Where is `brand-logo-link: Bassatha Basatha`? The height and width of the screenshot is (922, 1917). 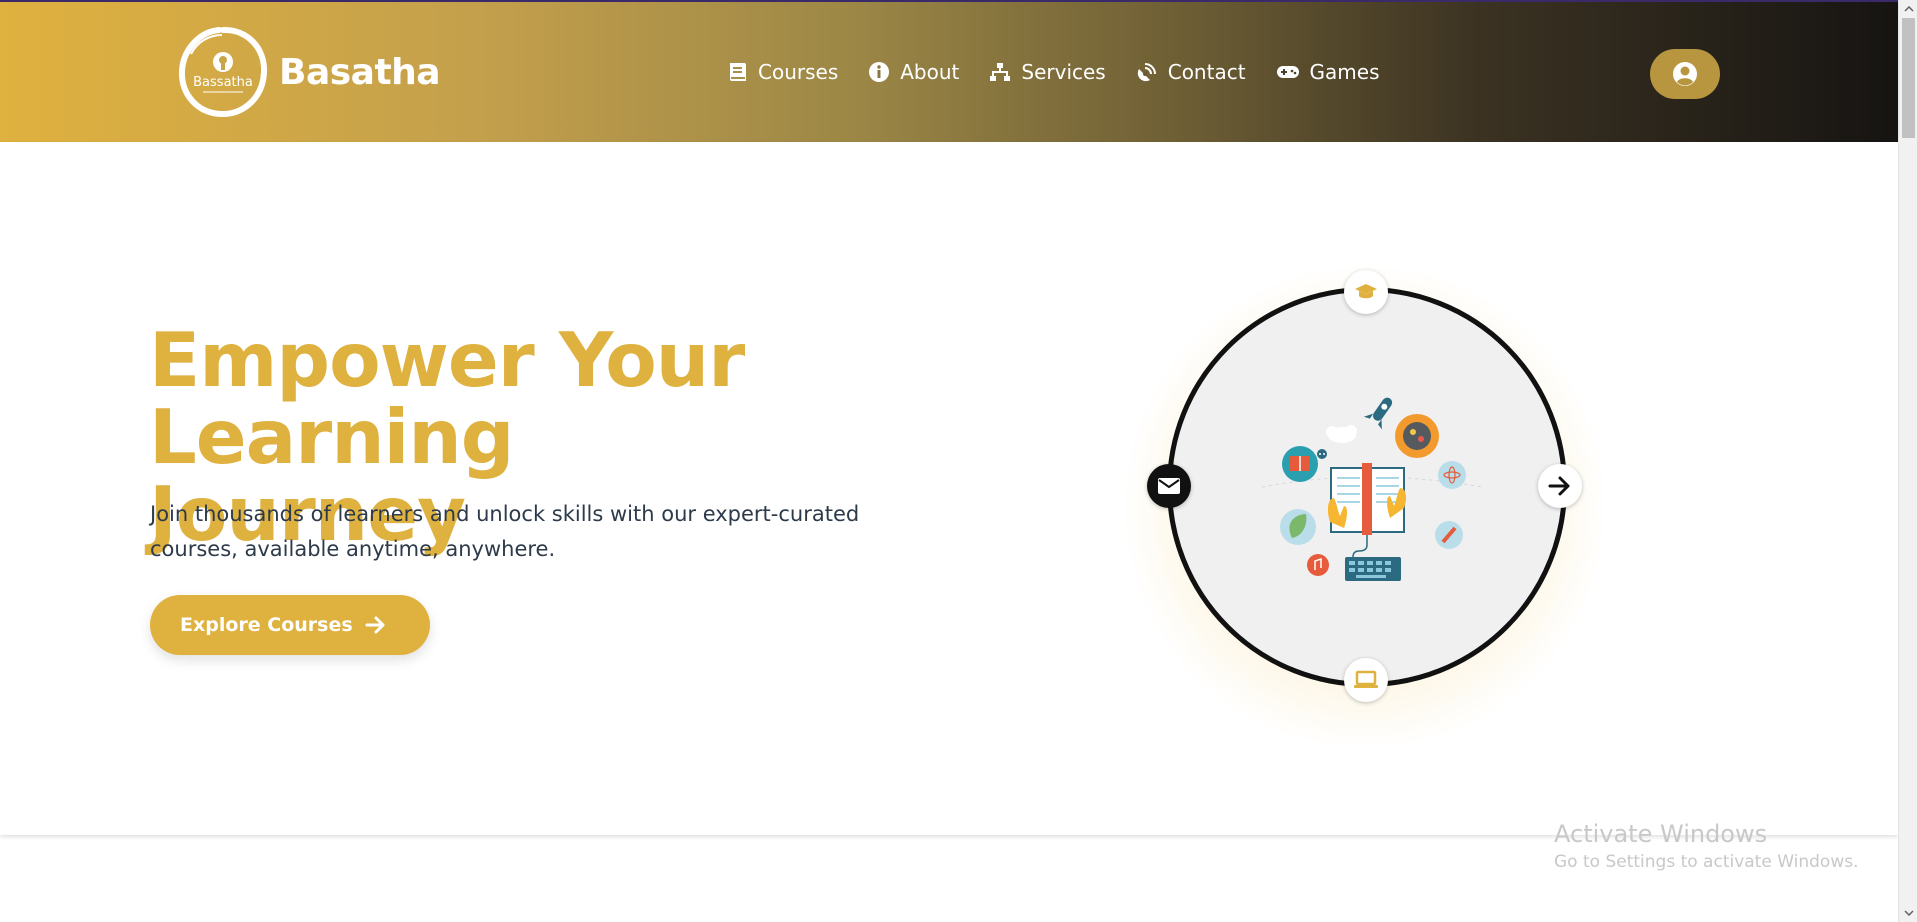 brand-logo-link: Bassatha Basatha is located at coordinates (309, 72).